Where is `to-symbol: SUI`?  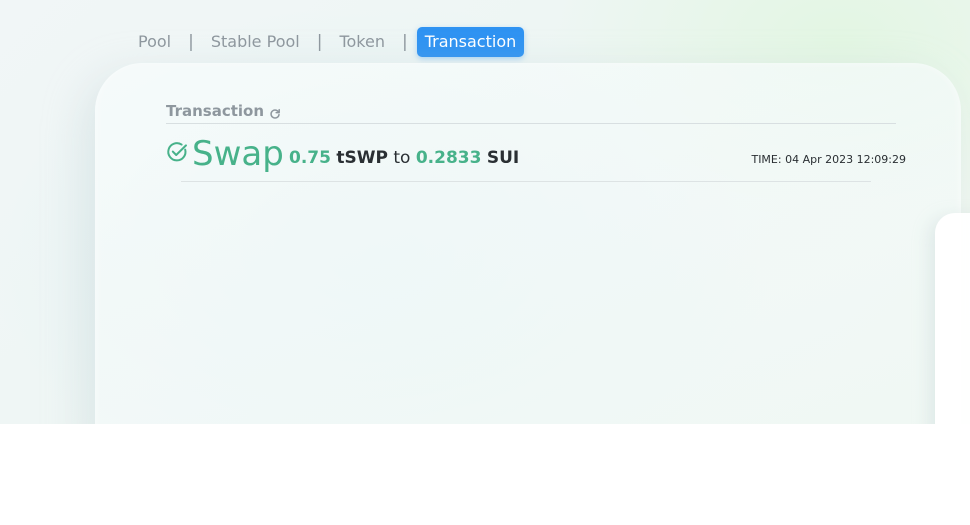 to-symbol: SUI is located at coordinates (503, 158).